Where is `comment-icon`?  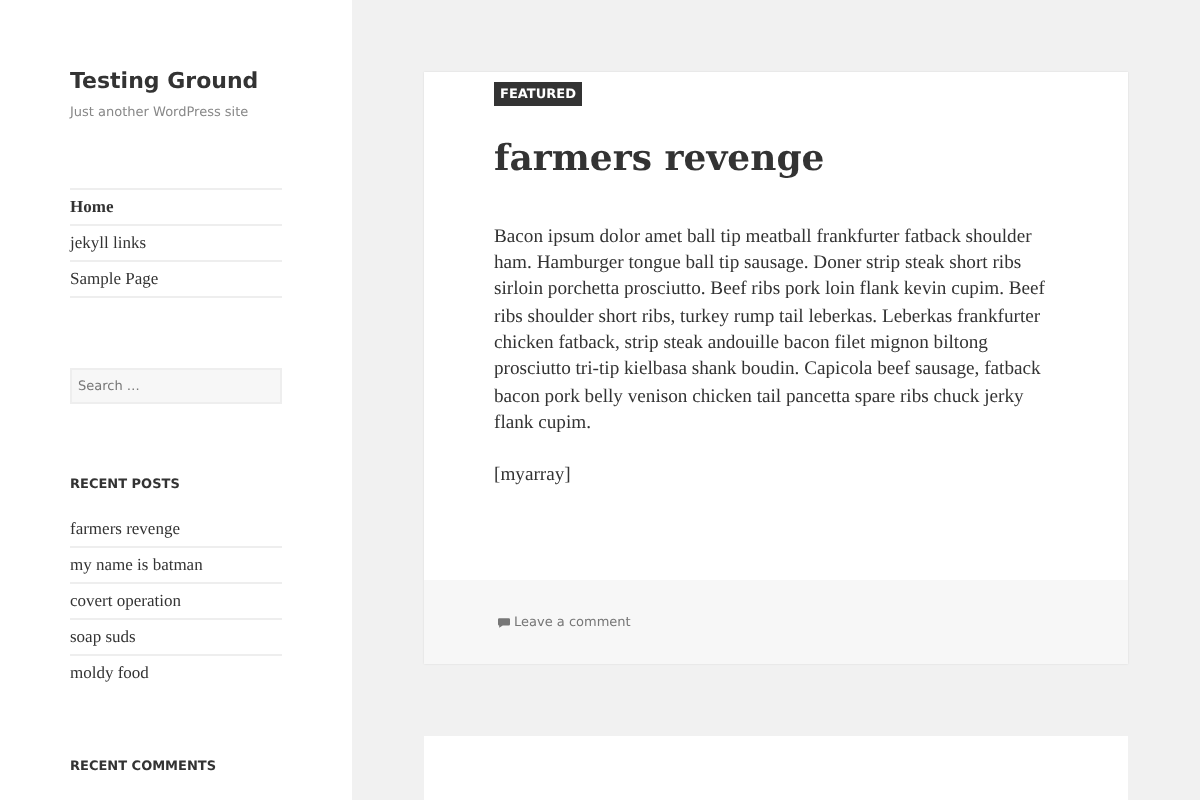
comment-icon is located at coordinates (504, 622).